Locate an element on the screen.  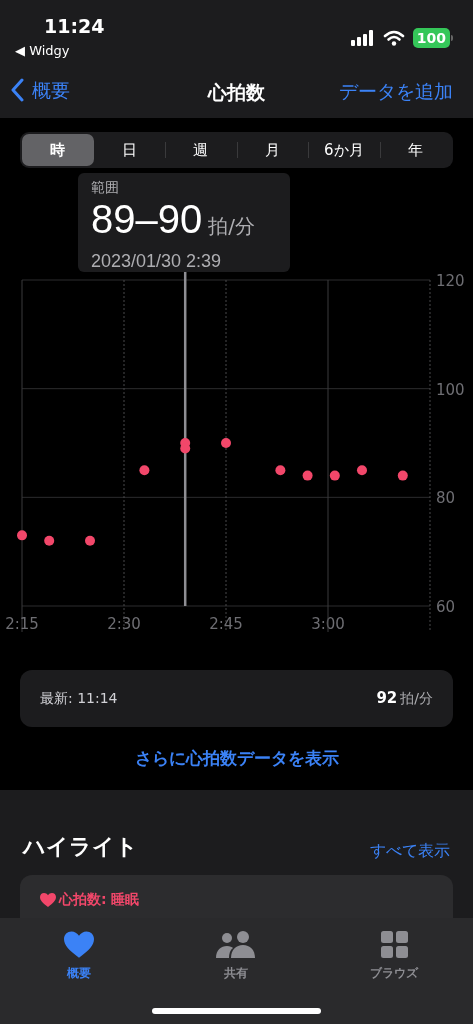
x-axis-label: 2:45 is located at coordinates (226, 624).